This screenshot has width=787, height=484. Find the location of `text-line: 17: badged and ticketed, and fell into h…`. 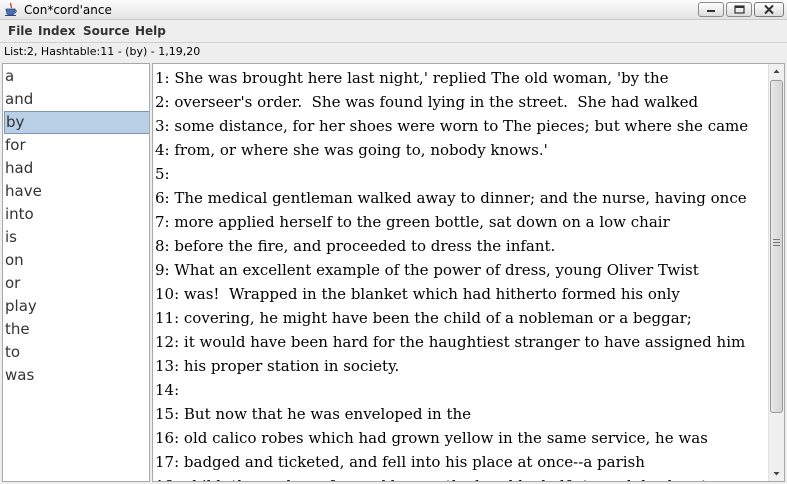

text-line: 17: badged and ticketed, and fell into h… is located at coordinates (400, 462).